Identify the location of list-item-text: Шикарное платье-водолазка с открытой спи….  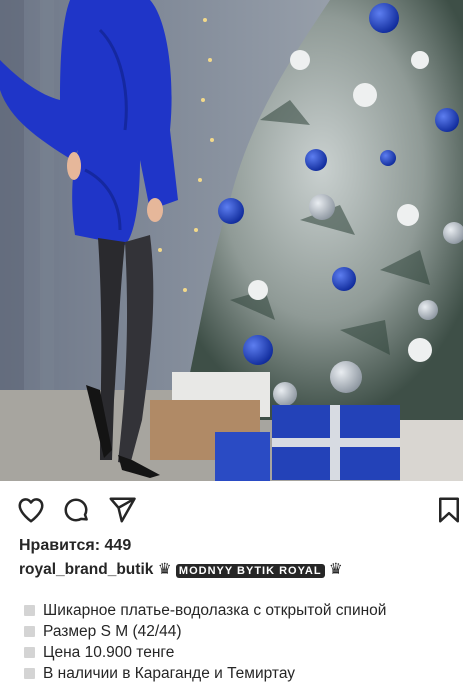
(215, 610).